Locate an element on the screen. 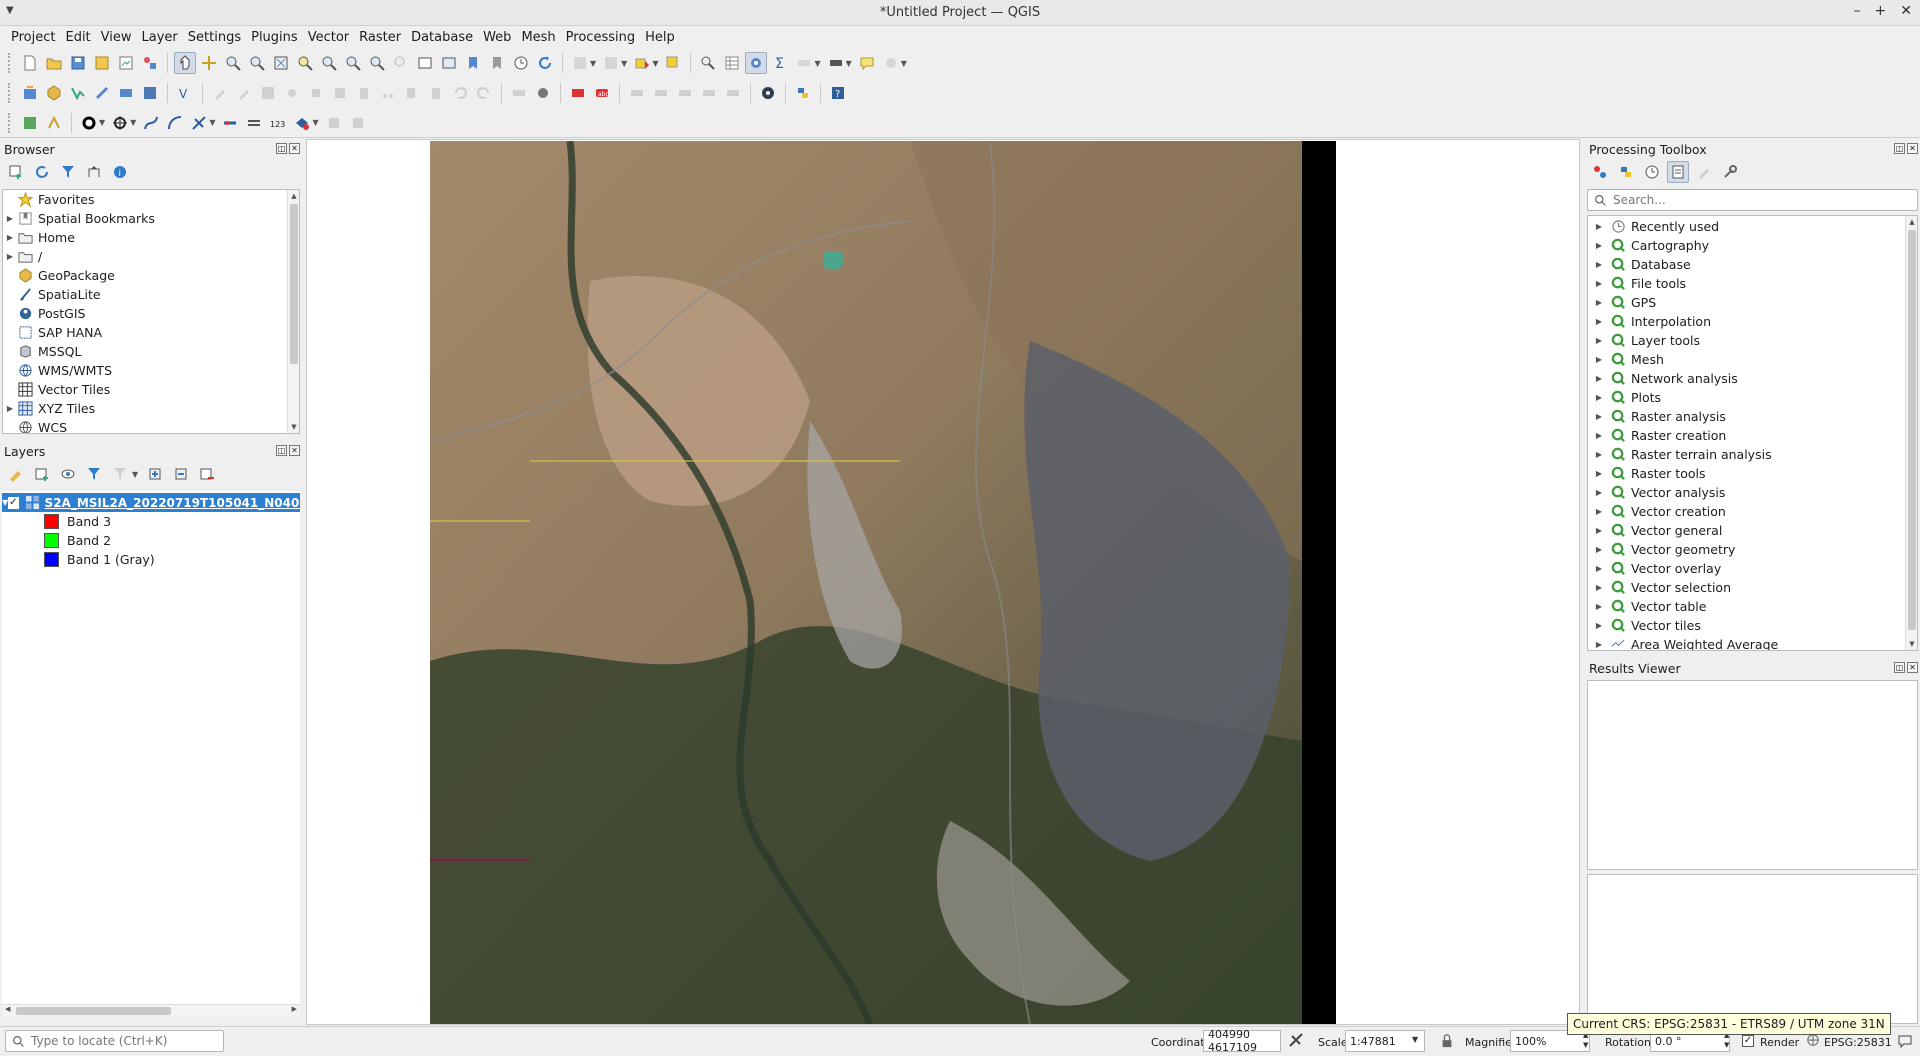  menu-processing: Processing is located at coordinates (600, 37).